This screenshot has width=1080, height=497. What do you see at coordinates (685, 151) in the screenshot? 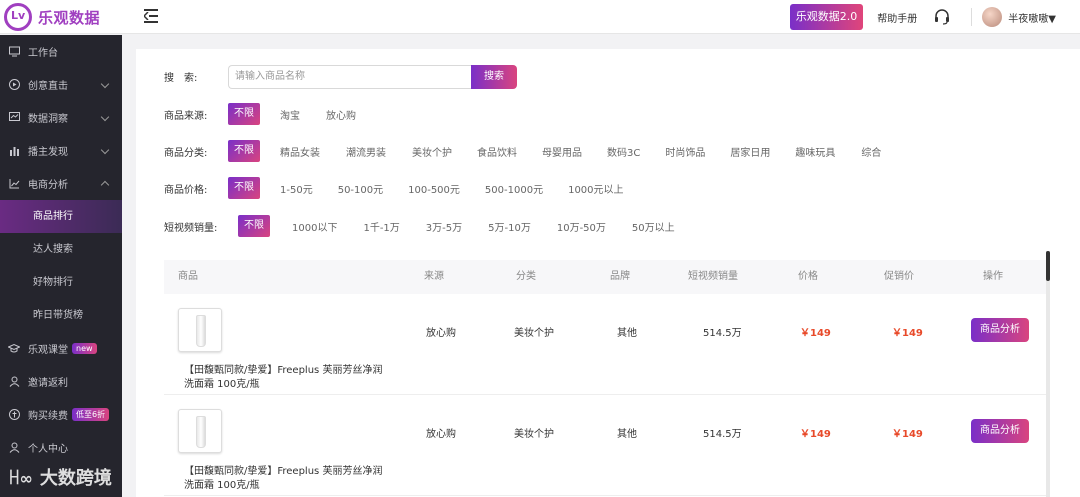
I see `filter-option: 时尚饰品` at bounding box center [685, 151].